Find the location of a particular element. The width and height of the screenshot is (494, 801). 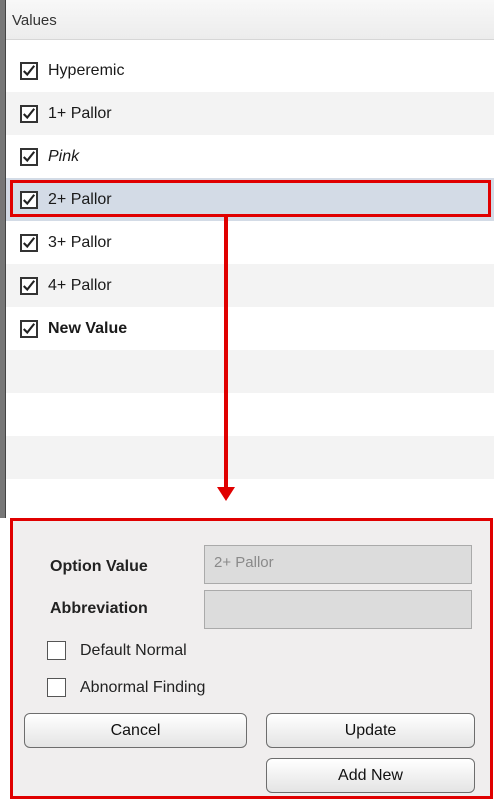

list-item-new-value: New Value is located at coordinates (250, 328).